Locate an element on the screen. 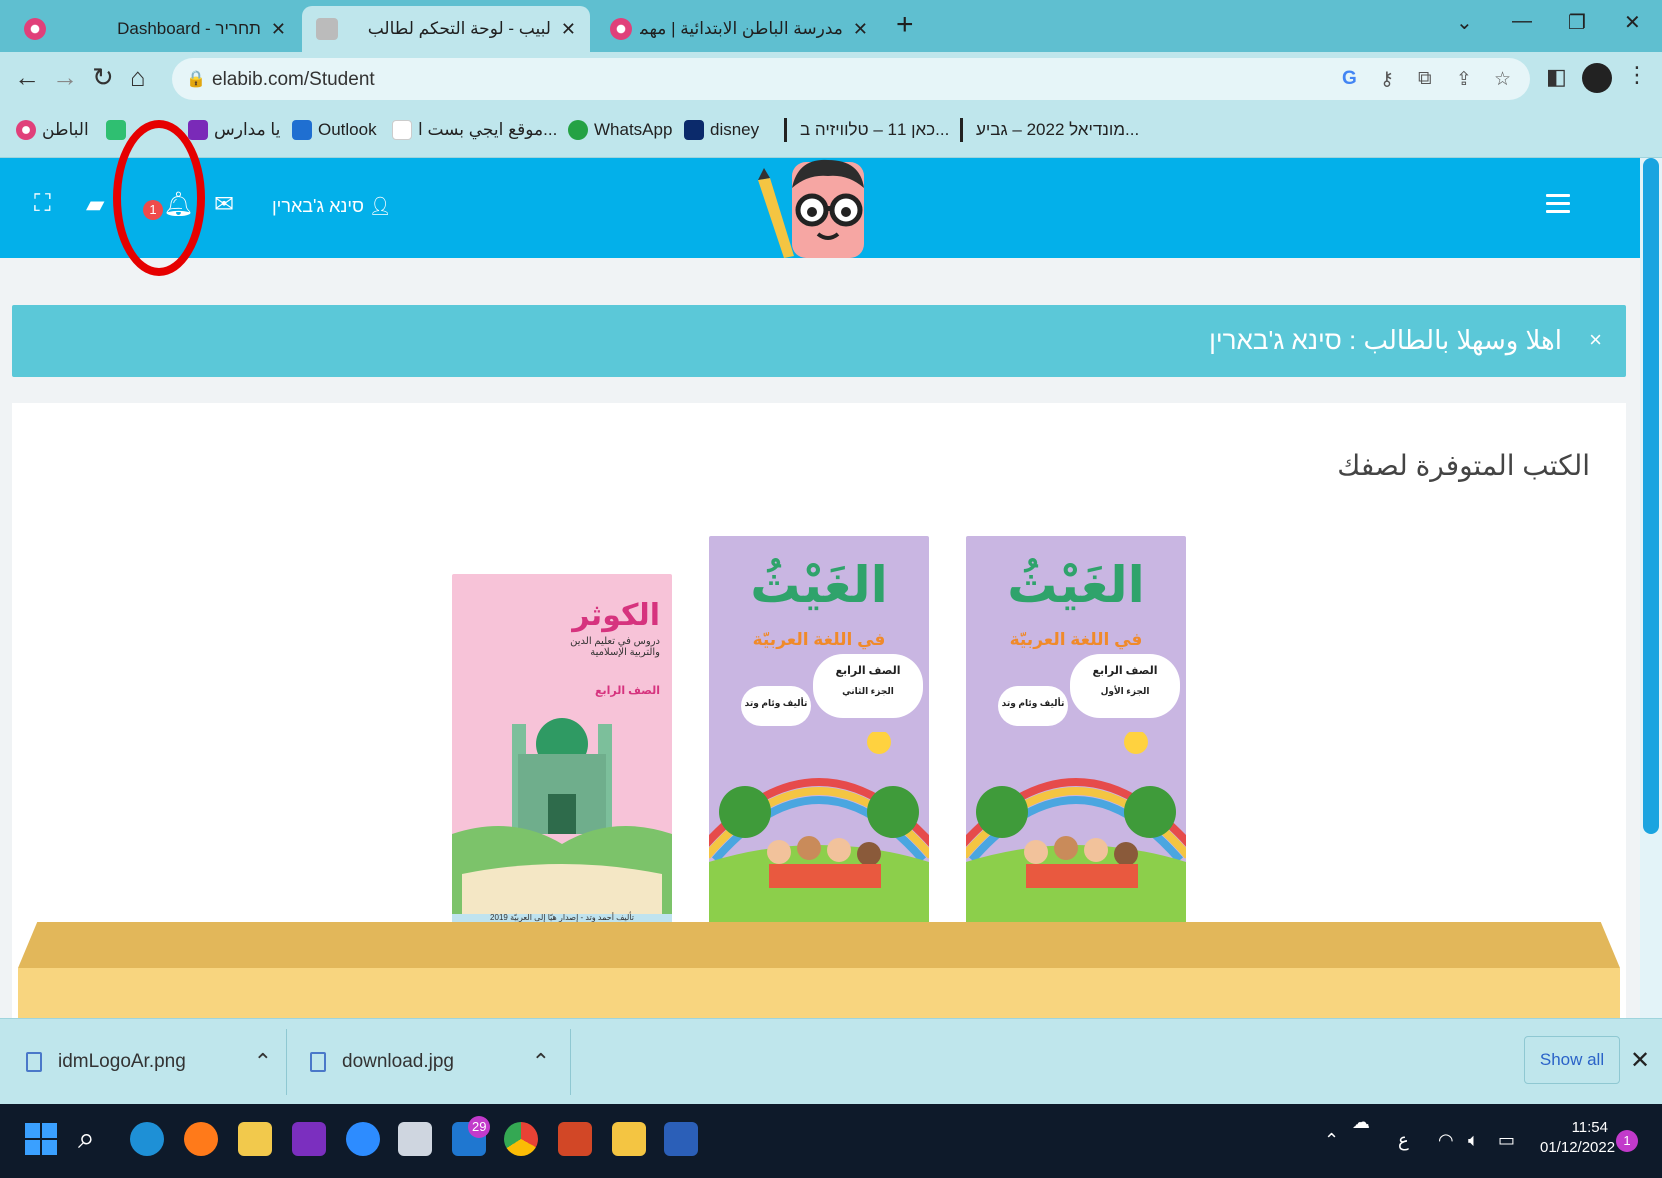 The width and height of the screenshot is (1662, 1178). close-window-button: ✕ is located at coordinates (1632, 22).